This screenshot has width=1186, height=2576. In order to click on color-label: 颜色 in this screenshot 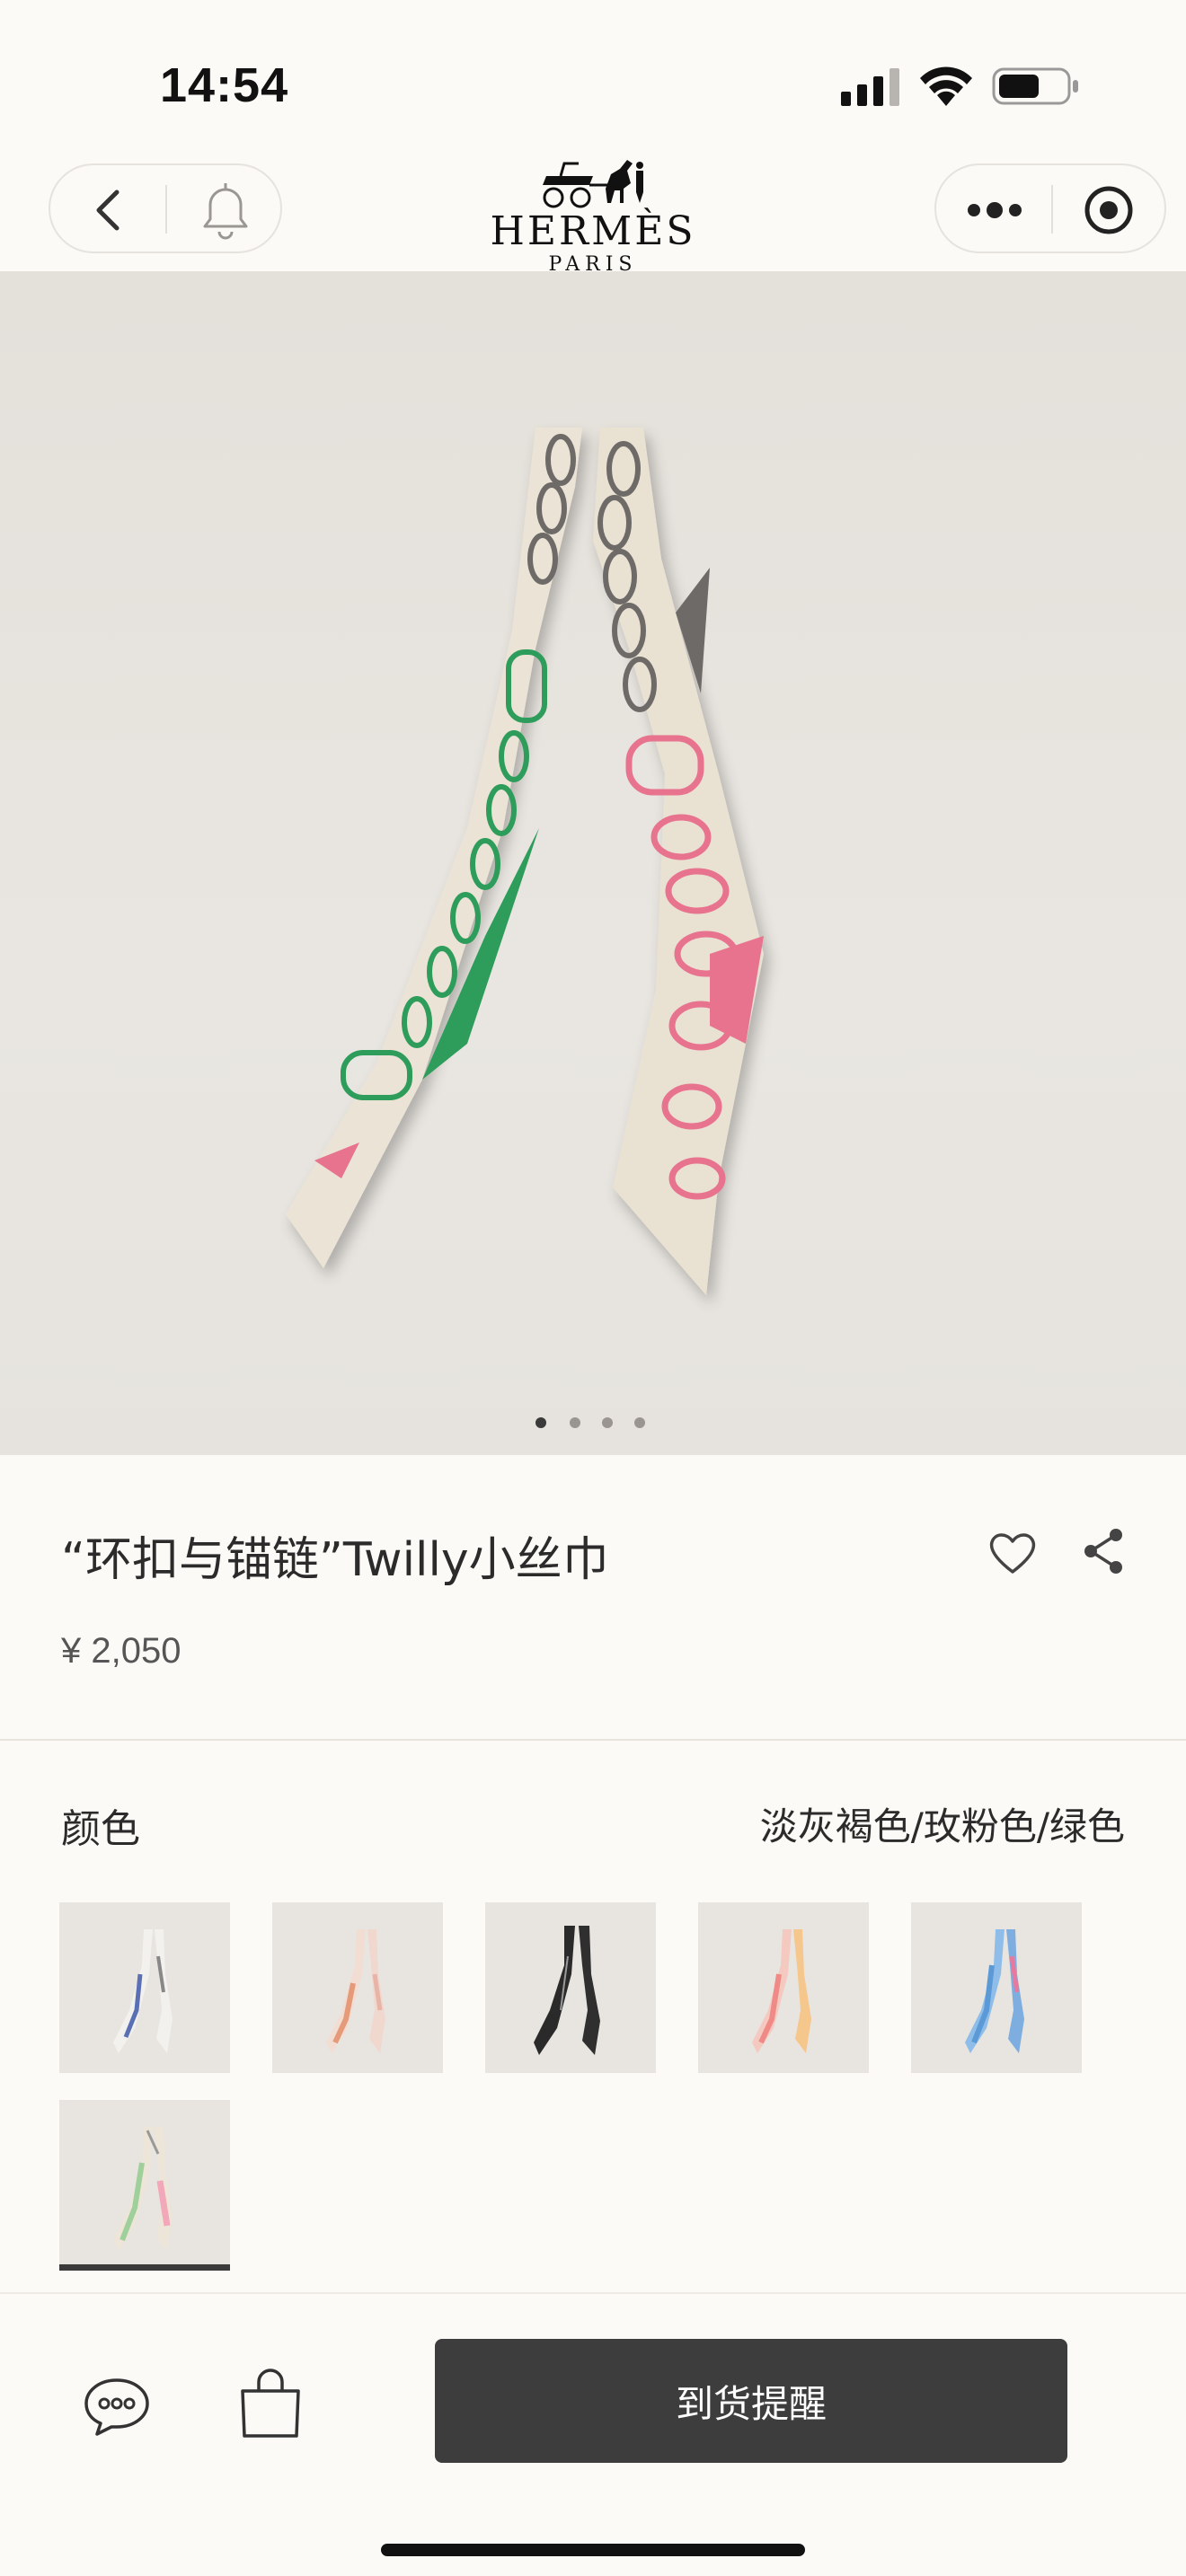, I will do `click(100, 1829)`.